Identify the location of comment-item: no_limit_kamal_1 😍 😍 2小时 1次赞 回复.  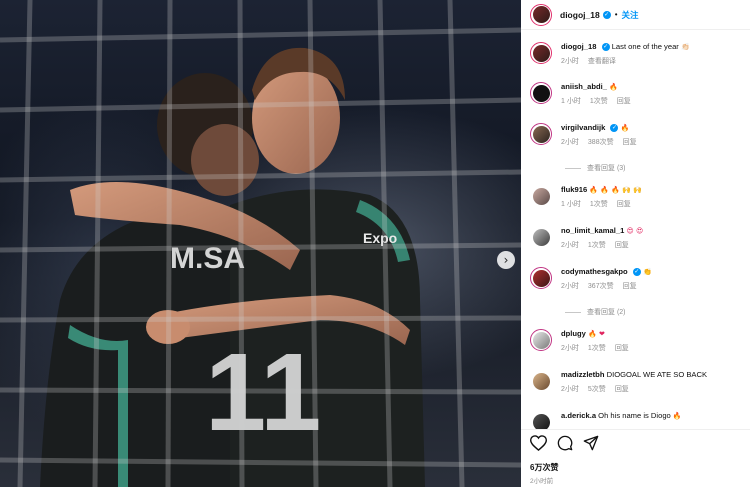
(637, 238).